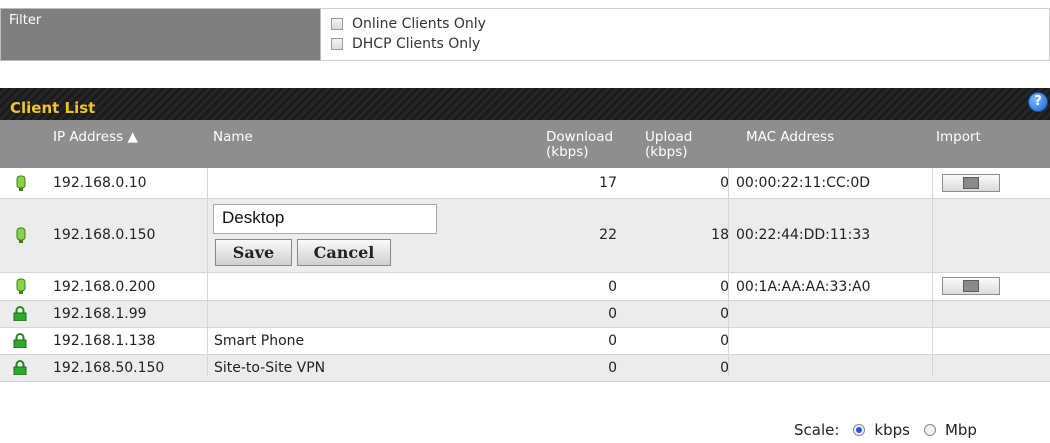 Image resolution: width=1050 pixels, height=443 pixels. Describe the element at coordinates (929, 430) in the screenshot. I see `mbps-radio` at that location.